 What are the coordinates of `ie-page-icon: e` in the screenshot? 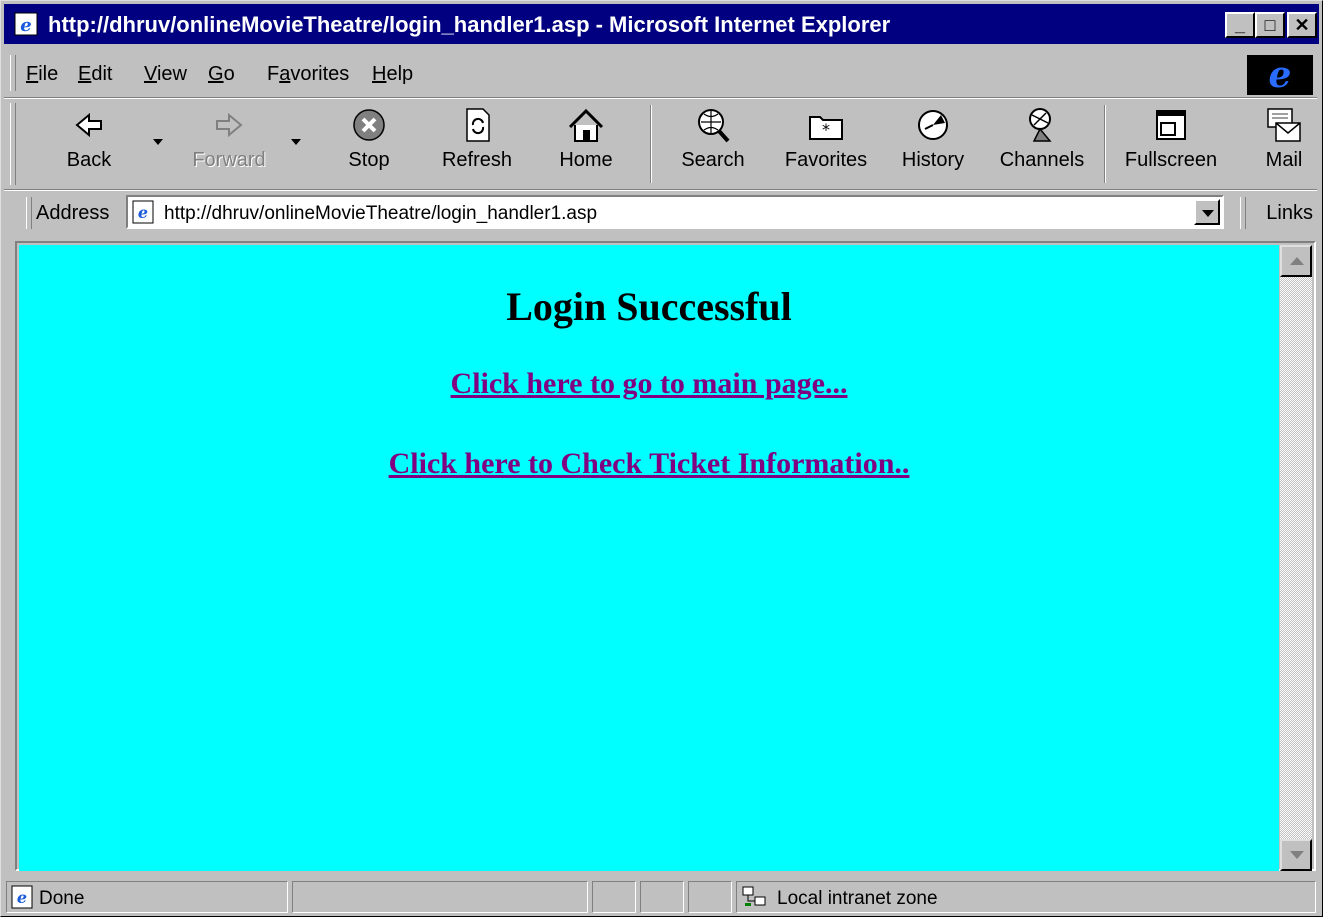 It's located at (26, 24).